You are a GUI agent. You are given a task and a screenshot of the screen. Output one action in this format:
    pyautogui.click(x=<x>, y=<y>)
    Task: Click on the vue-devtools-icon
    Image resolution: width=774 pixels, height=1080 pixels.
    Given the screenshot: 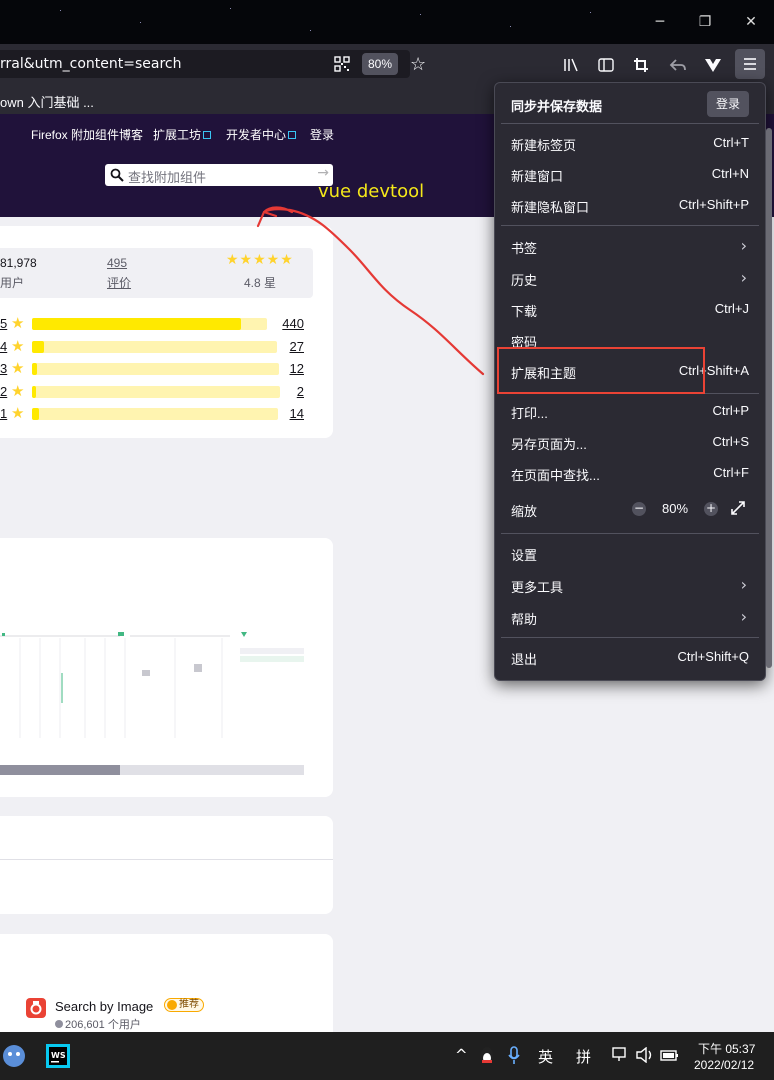 What is the action you would take?
    pyautogui.click(x=713, y=65)
    